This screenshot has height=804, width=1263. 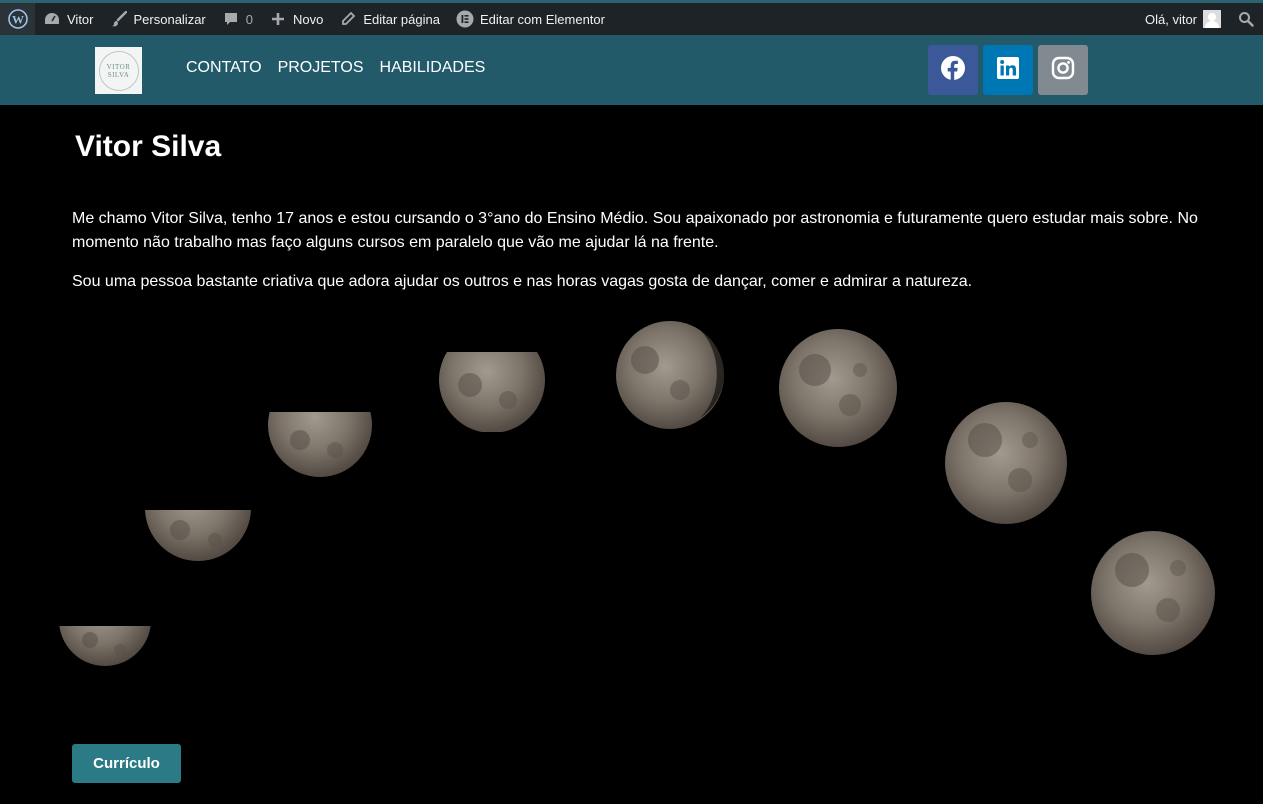 I want to click on edit-elementor-menu: Editar com Elementor, so click(x=530, y=19).